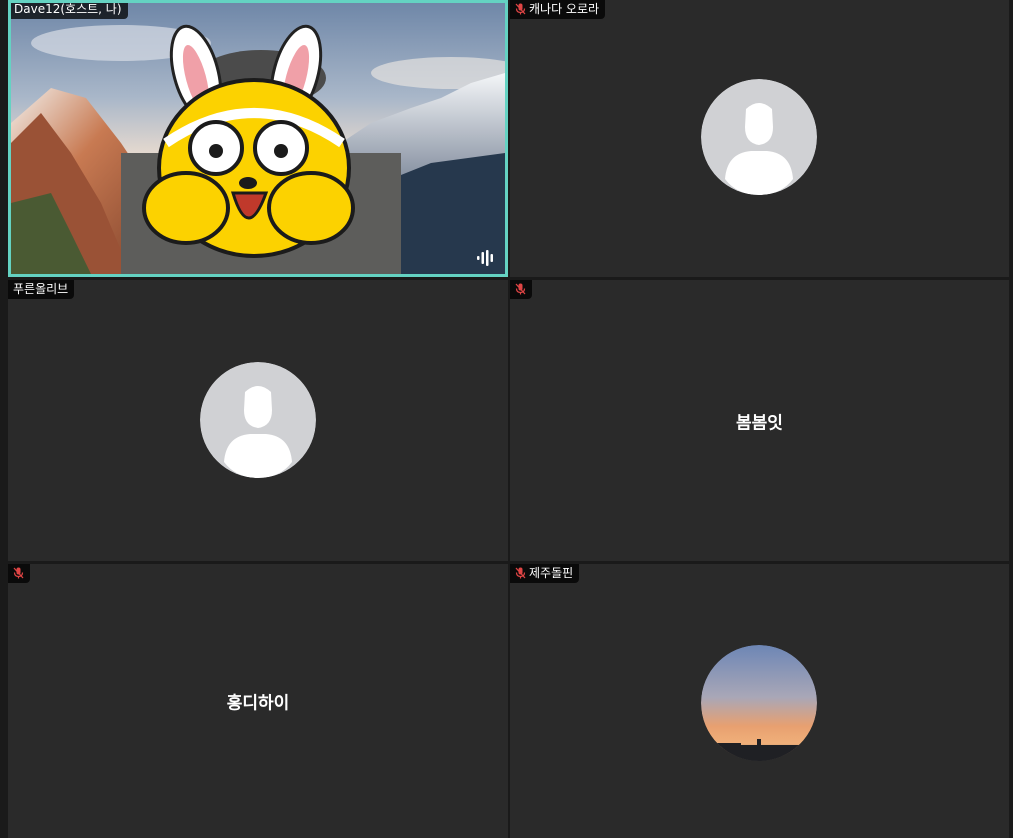  I want to click on participant-name: Dave12(호스트, 나), so click(68, 9).